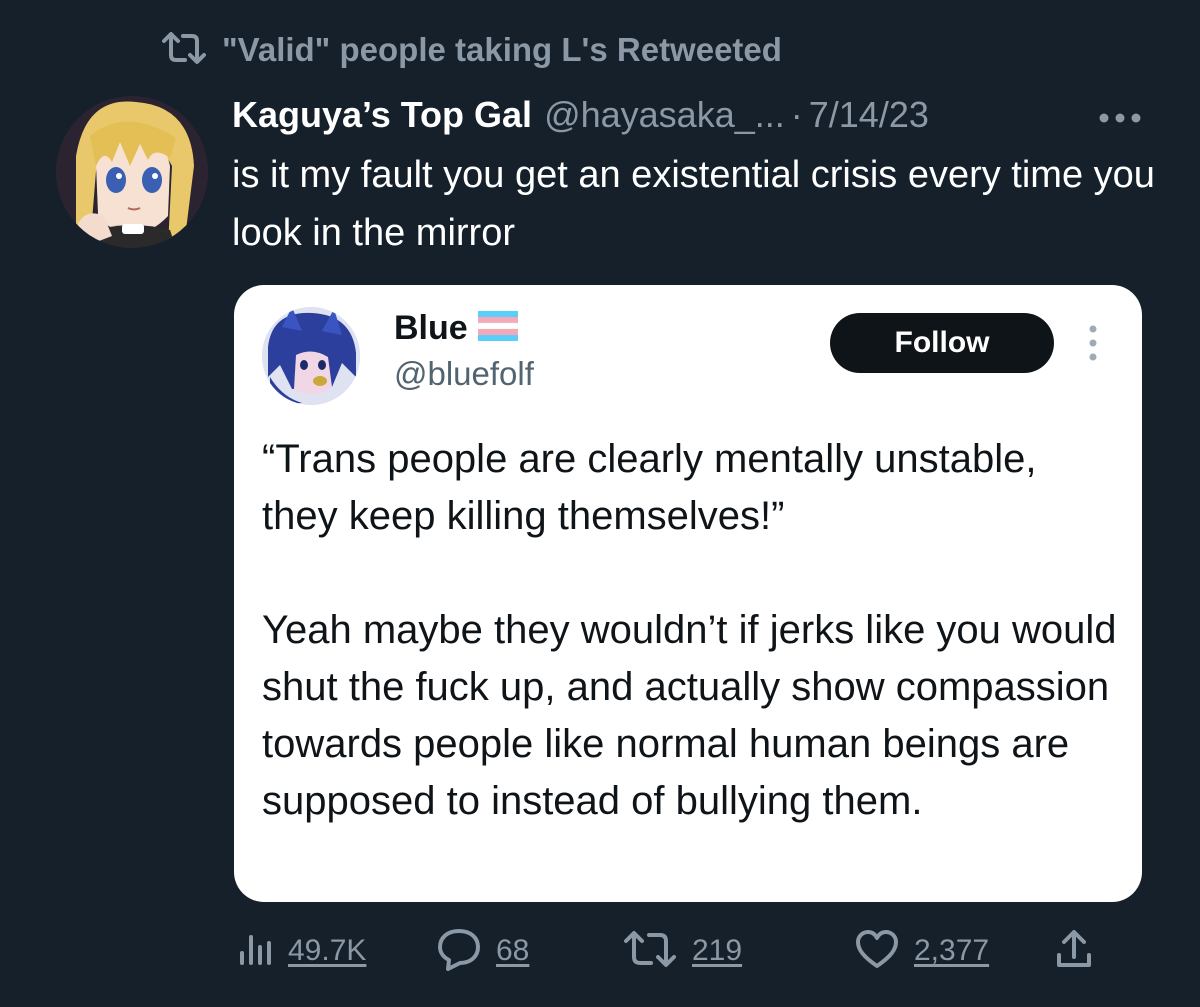 The image size is (1200, 1007). I want to click on quoted-name-line: Blue, so click(456, 328).